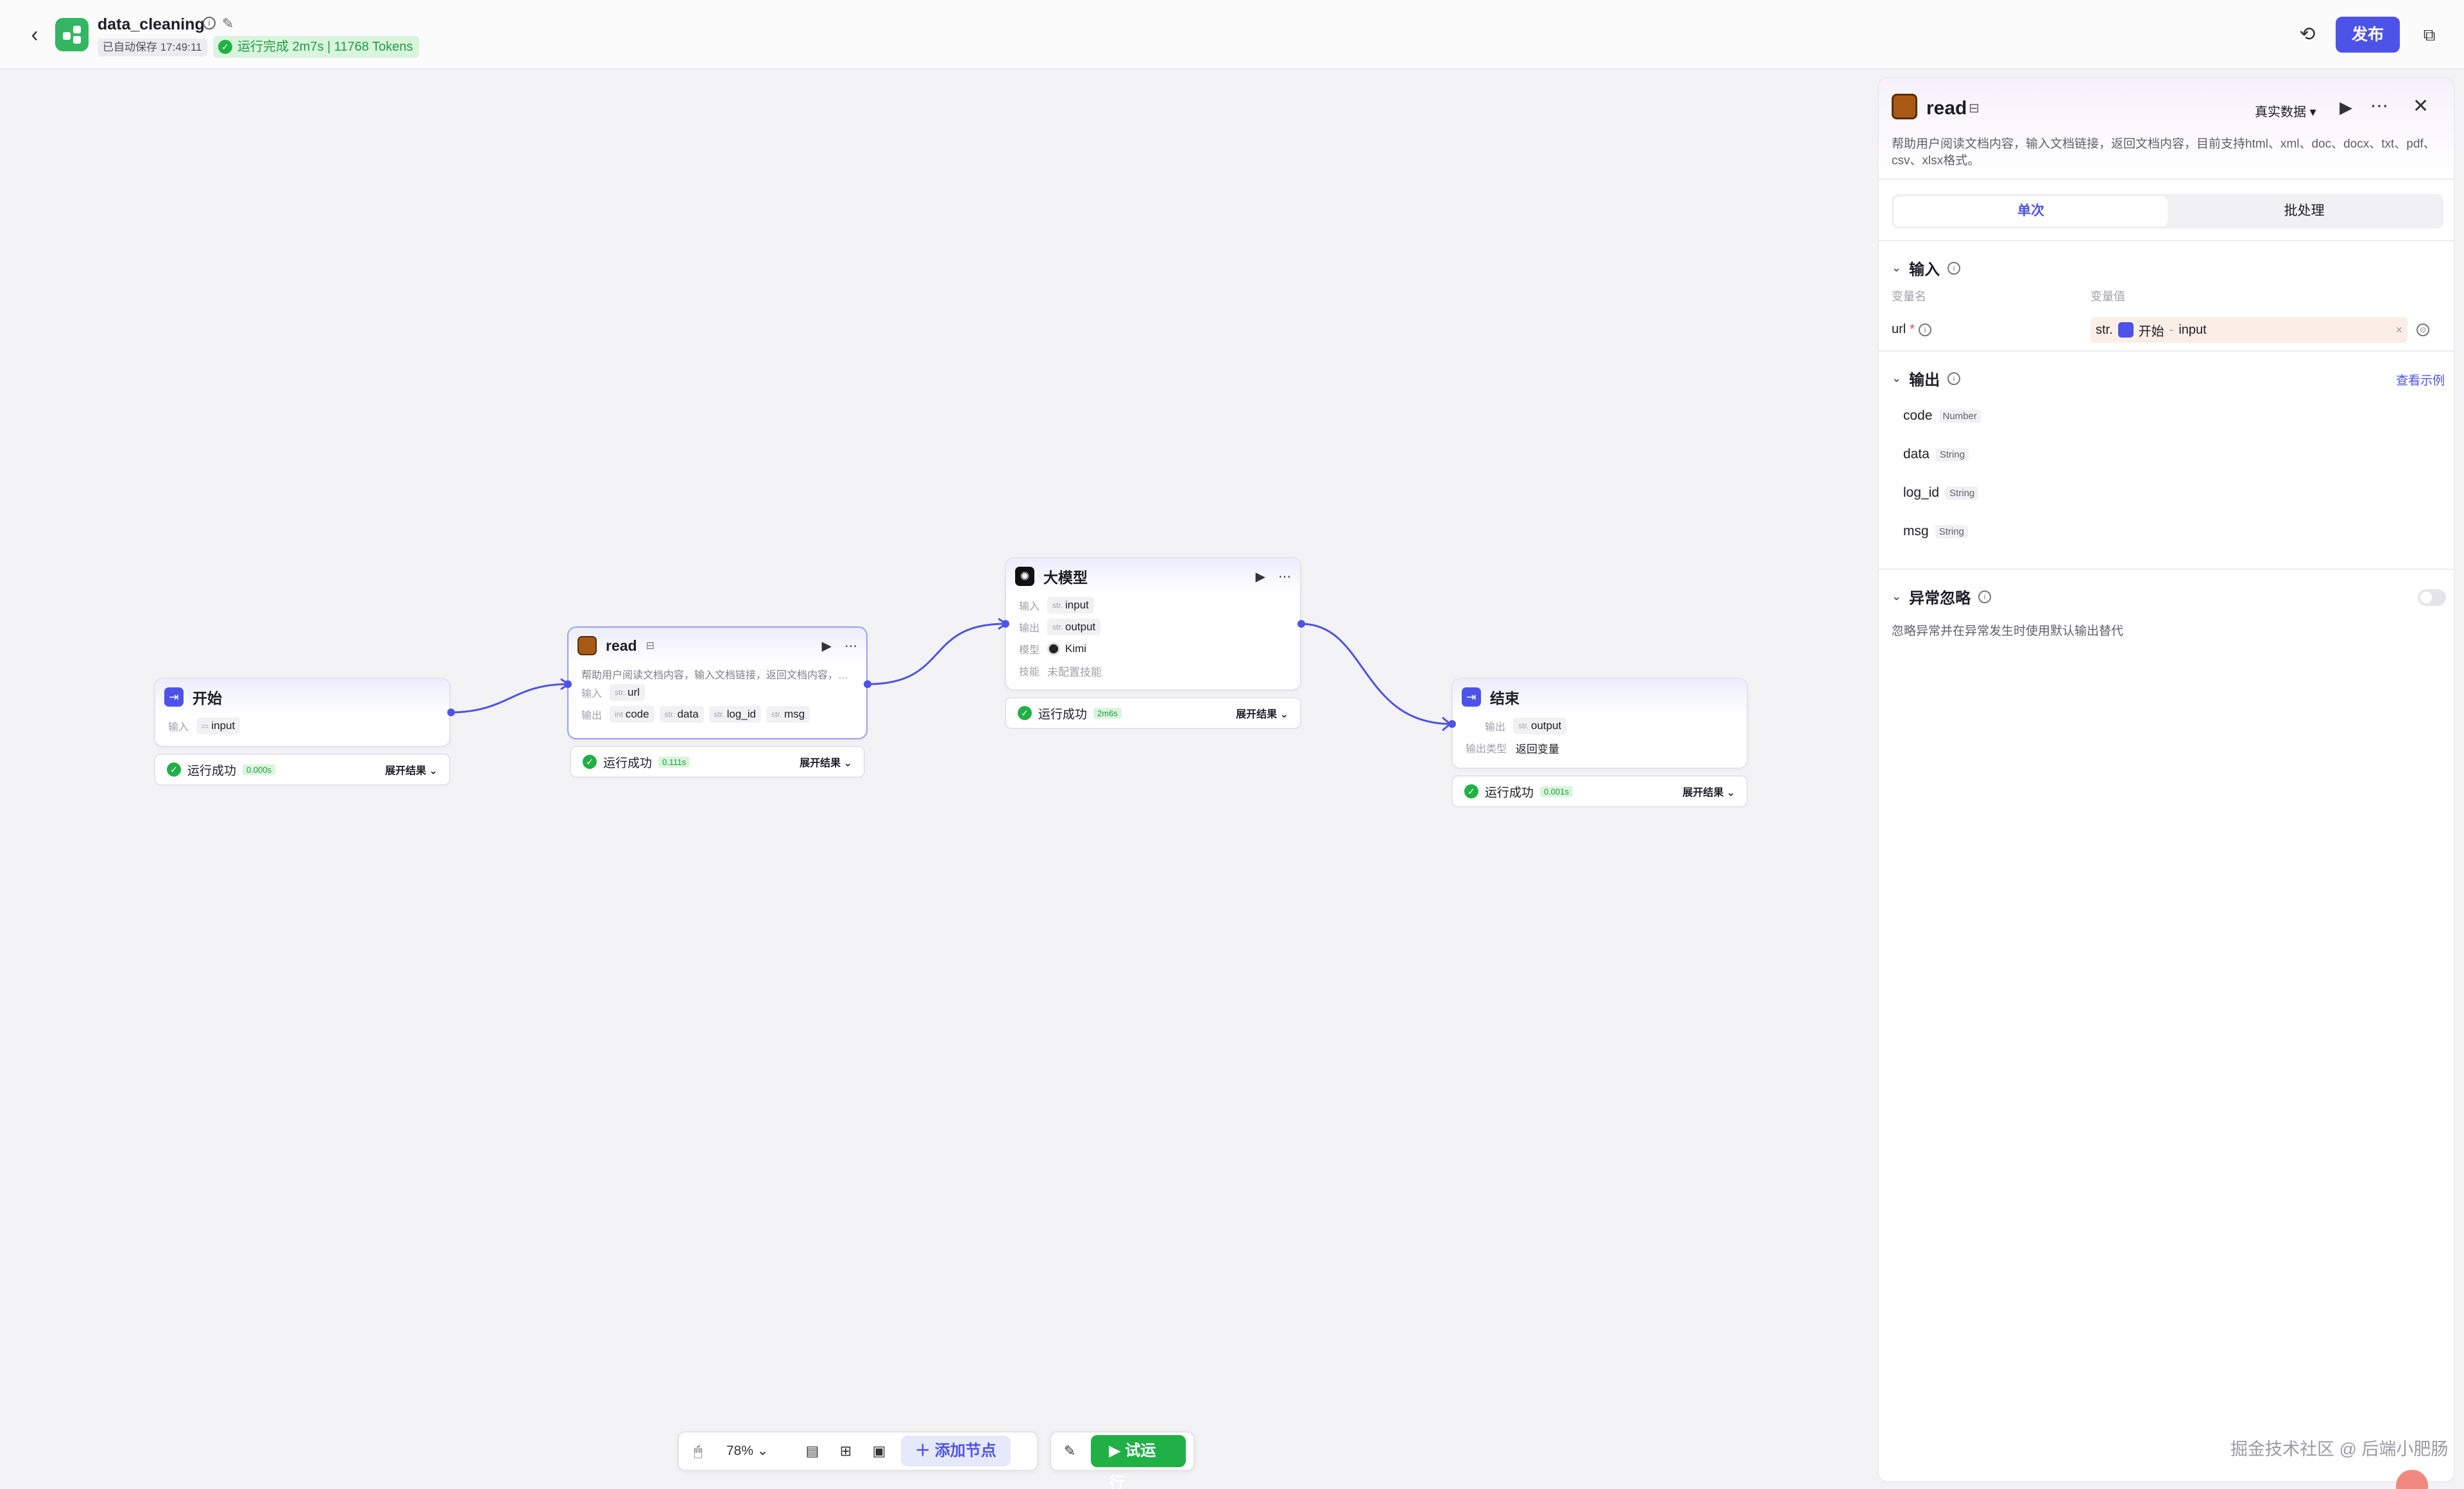  Describe the element at coordinates (956, 1451) in the screenshot. I see `add-node-button: ＋ 添加节点` at that location.